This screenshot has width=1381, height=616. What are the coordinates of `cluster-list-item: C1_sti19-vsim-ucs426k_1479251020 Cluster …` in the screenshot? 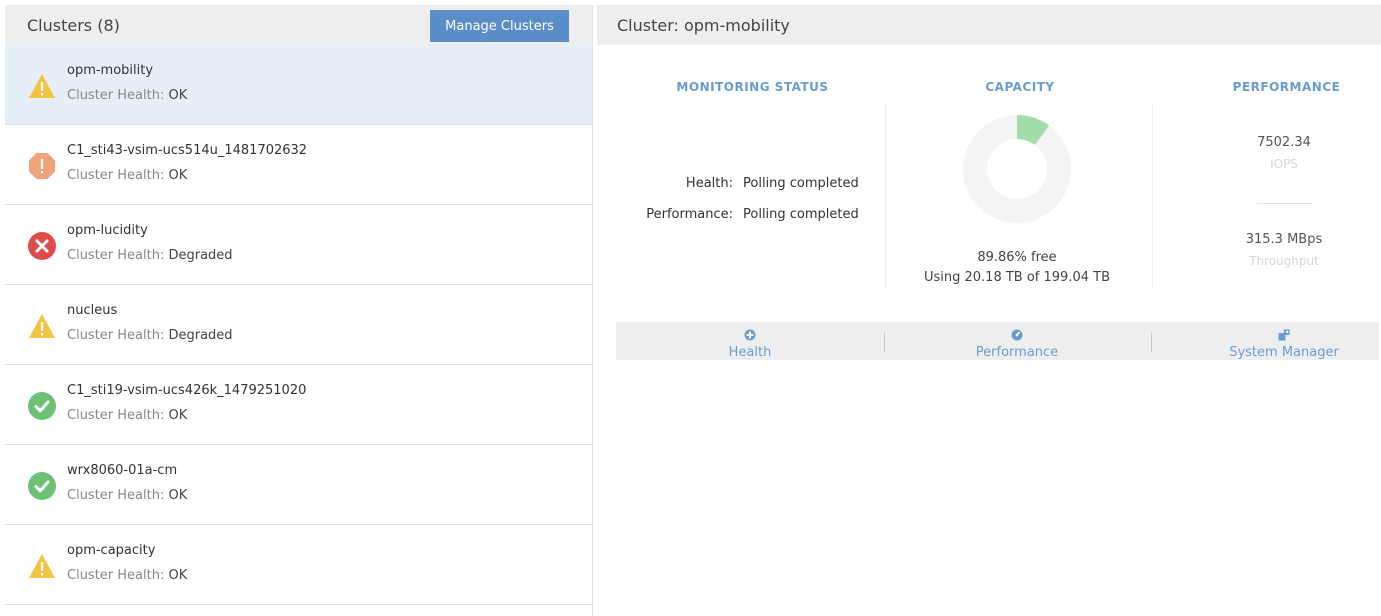 It's located at (298, 405).